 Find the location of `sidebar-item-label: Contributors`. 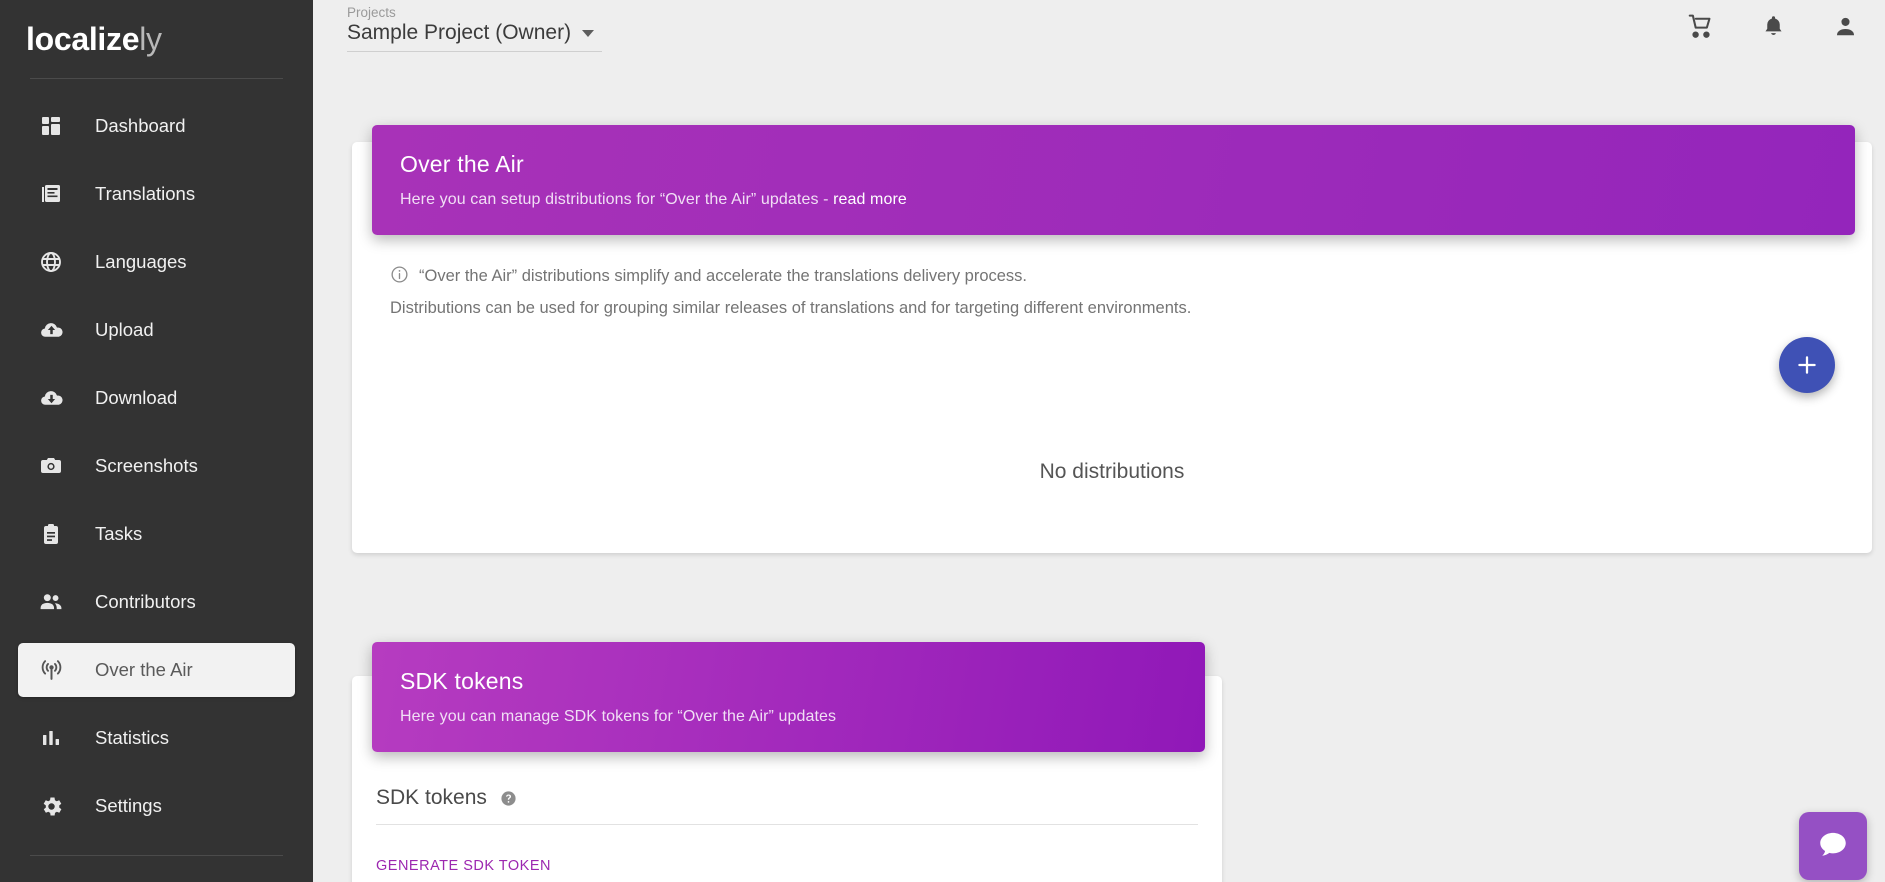

sidebar-item-label: Contributors is located at coordinates (145, 601).